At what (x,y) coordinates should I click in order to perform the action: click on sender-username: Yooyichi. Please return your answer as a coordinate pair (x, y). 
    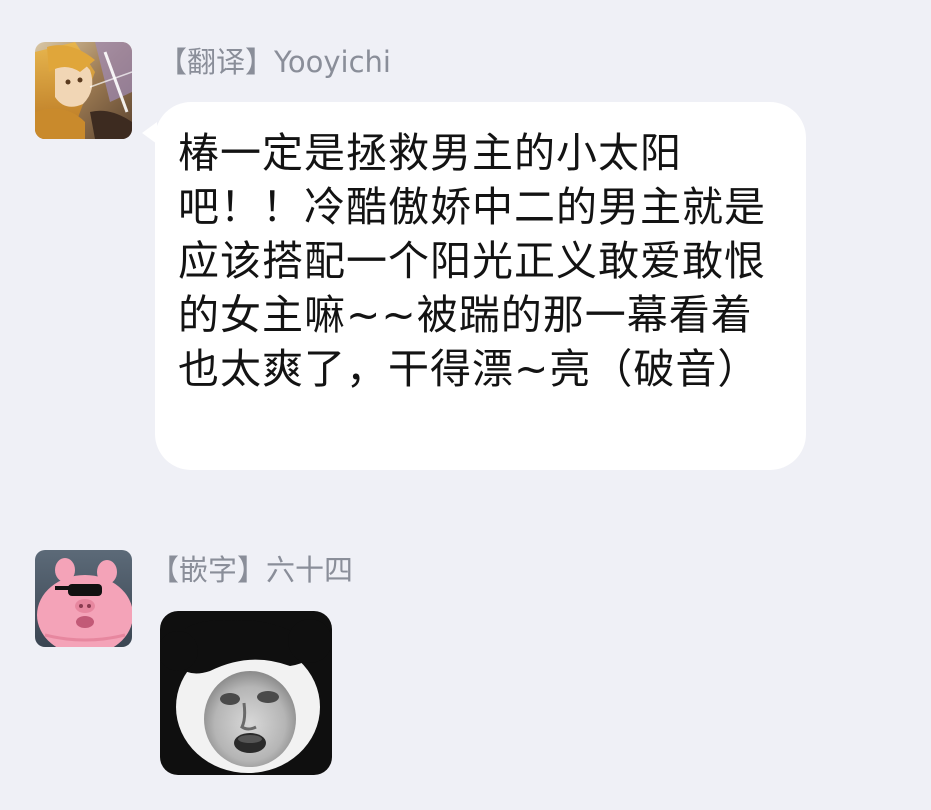
    Looking at the image, I should click on (332, 62).